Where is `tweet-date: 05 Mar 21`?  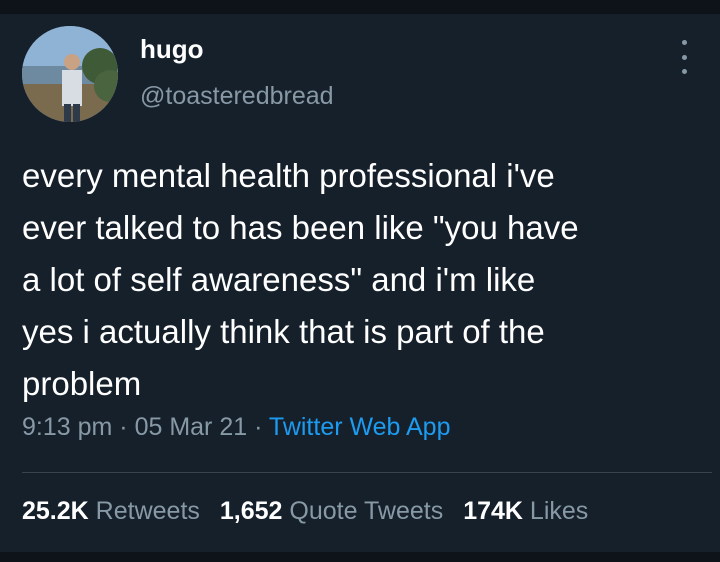 tweet-date: 05 Mar 21 is located at coordinates (191, 427).